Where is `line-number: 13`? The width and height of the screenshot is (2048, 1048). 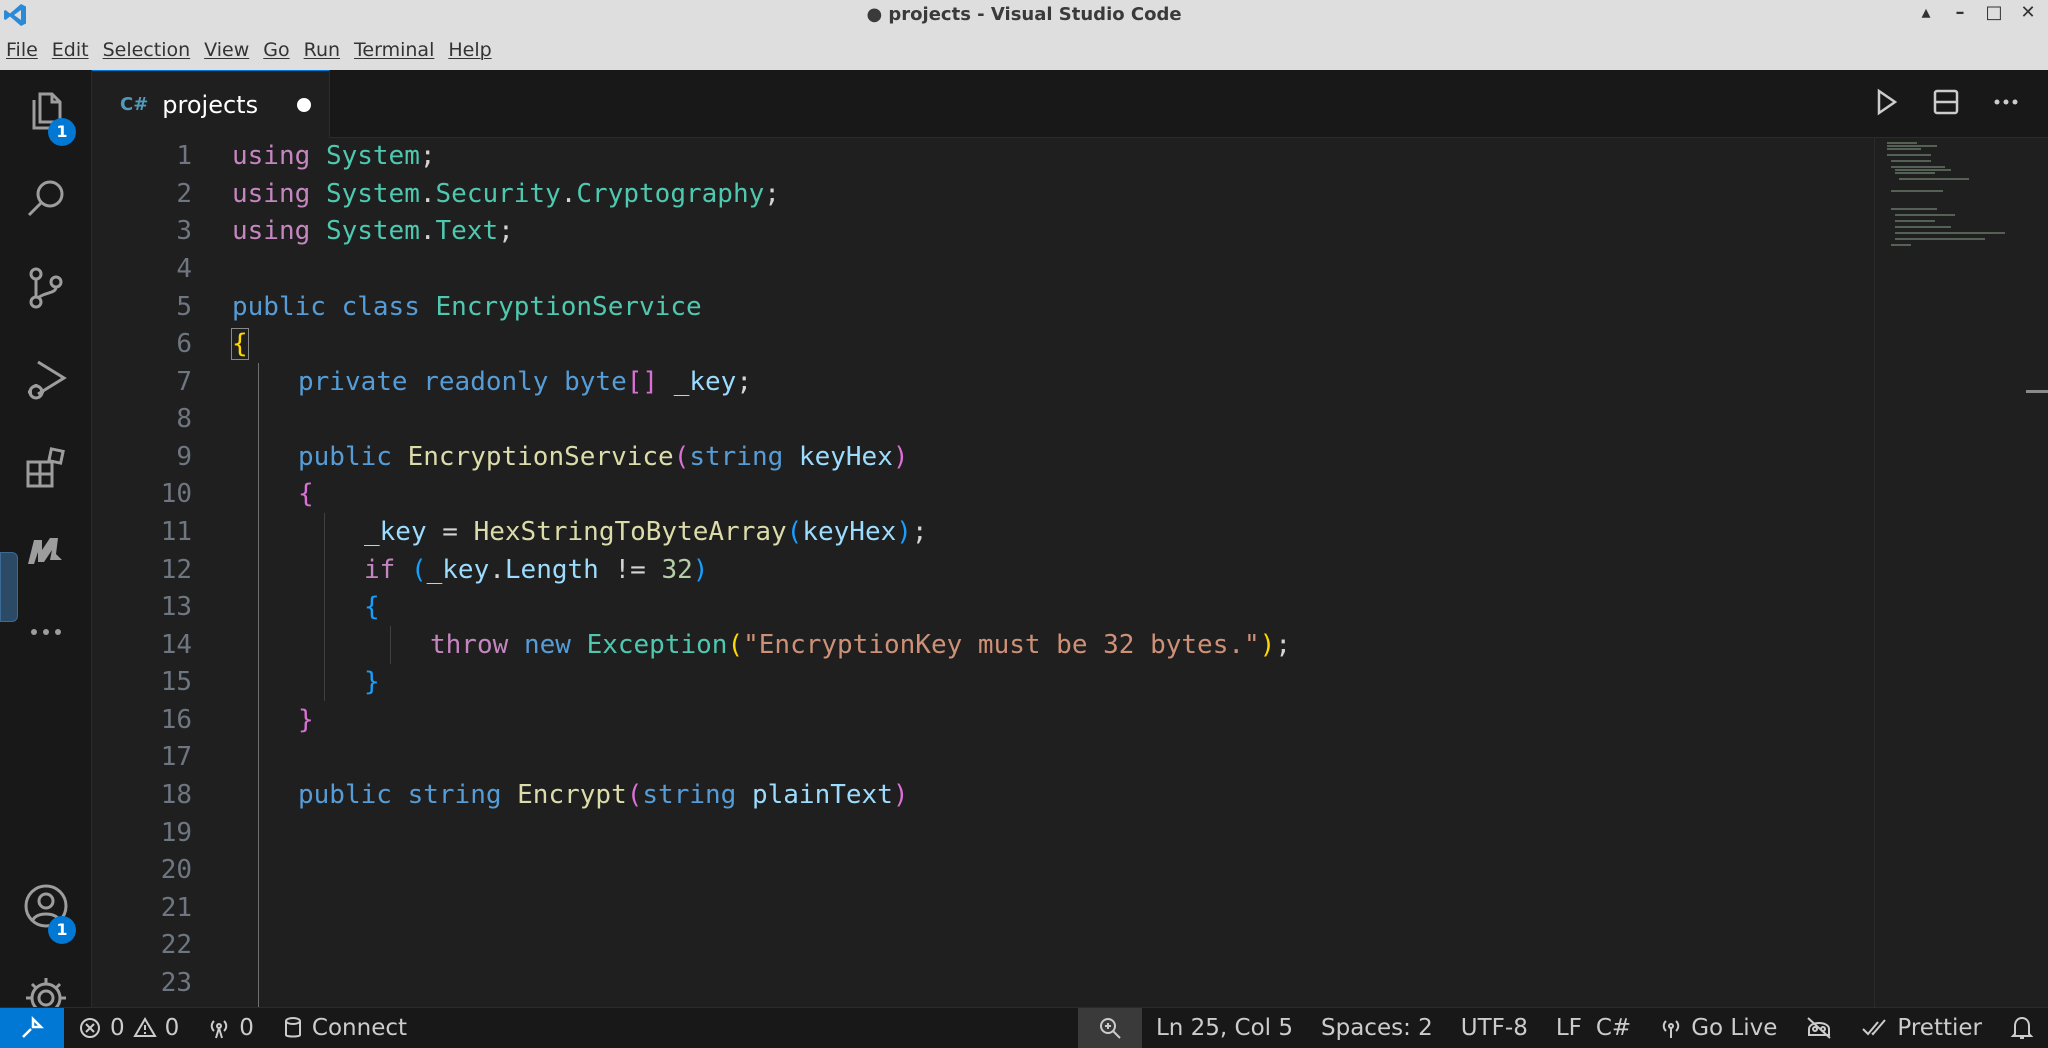
line-number: 13 is located at coordinates (176, 607).